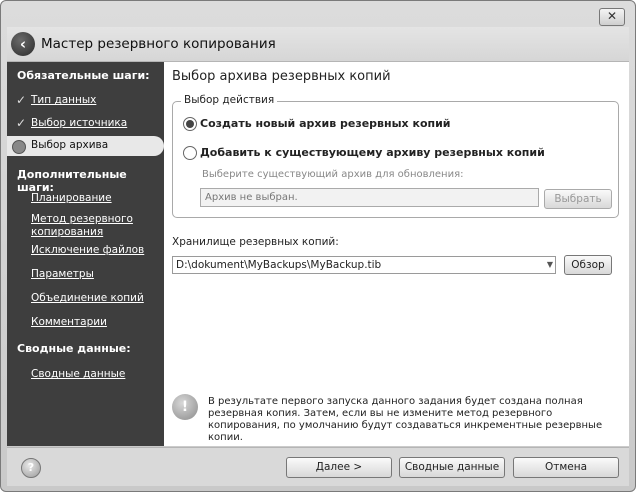 This screenshot has width=636, height=492. I want to click on back-arrow-icon: ‹, so click(23, 44).